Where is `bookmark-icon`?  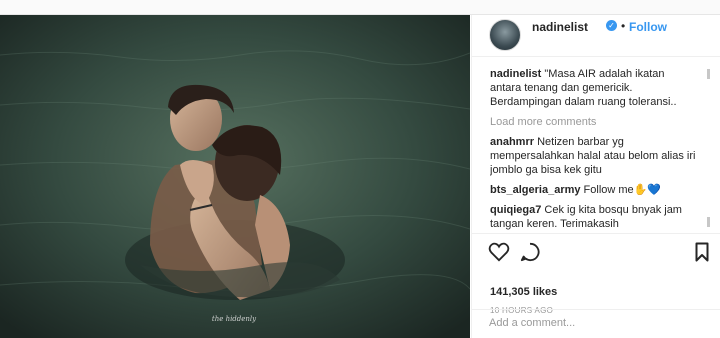 bookmark-icon is located at coordinates (702, 252).